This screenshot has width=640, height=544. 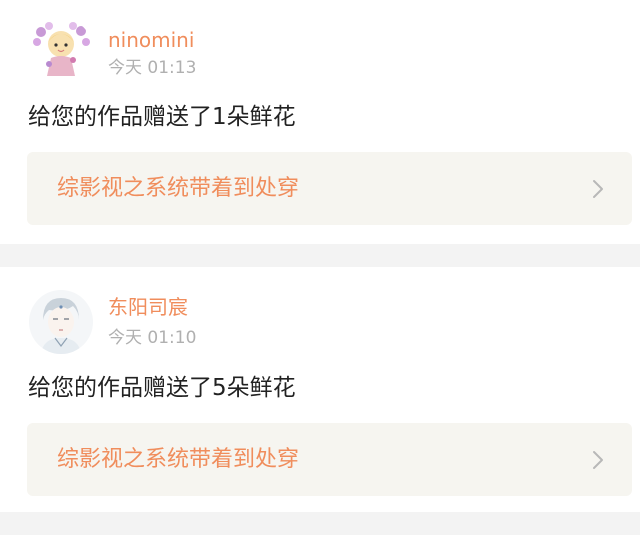 I want to click on sketch-portrait-avatar-icon, so click(x=61, y=322).